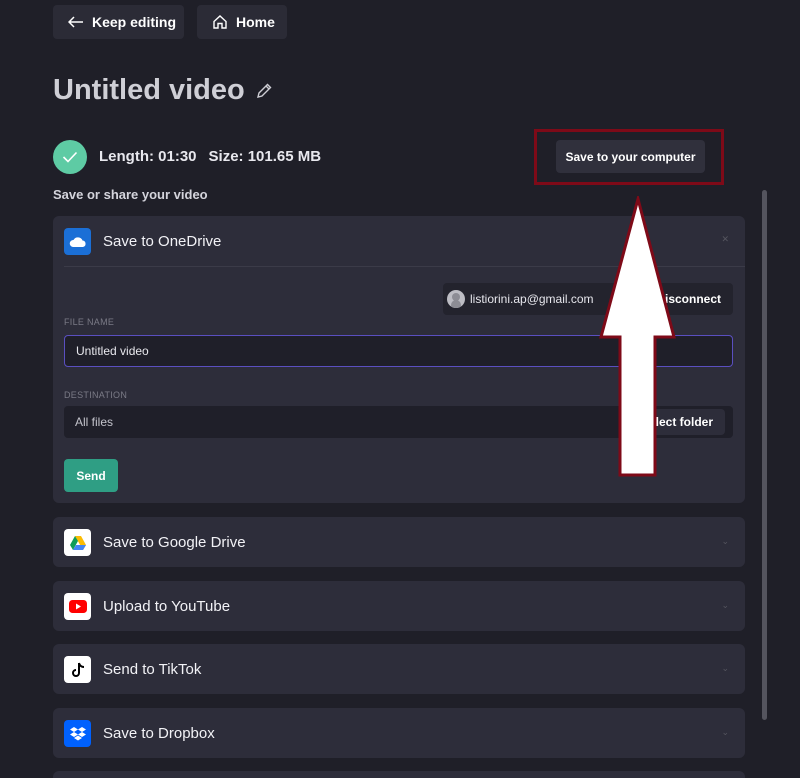 This screenshot has height=778, width=800. What do you see at coordinates (77, 542) in the screenshot?
I see `google-drive-icon` at bounding box center [77, 542].